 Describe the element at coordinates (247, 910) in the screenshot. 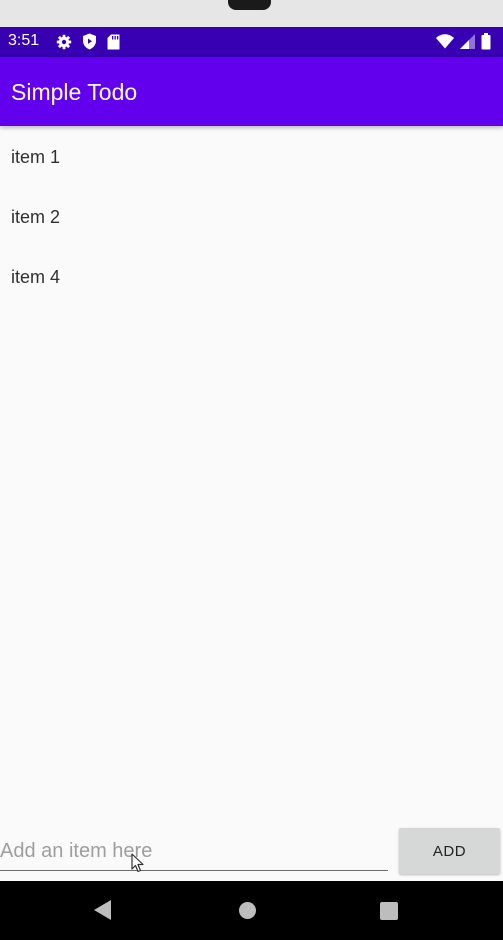

I see `home-icon` at that location.